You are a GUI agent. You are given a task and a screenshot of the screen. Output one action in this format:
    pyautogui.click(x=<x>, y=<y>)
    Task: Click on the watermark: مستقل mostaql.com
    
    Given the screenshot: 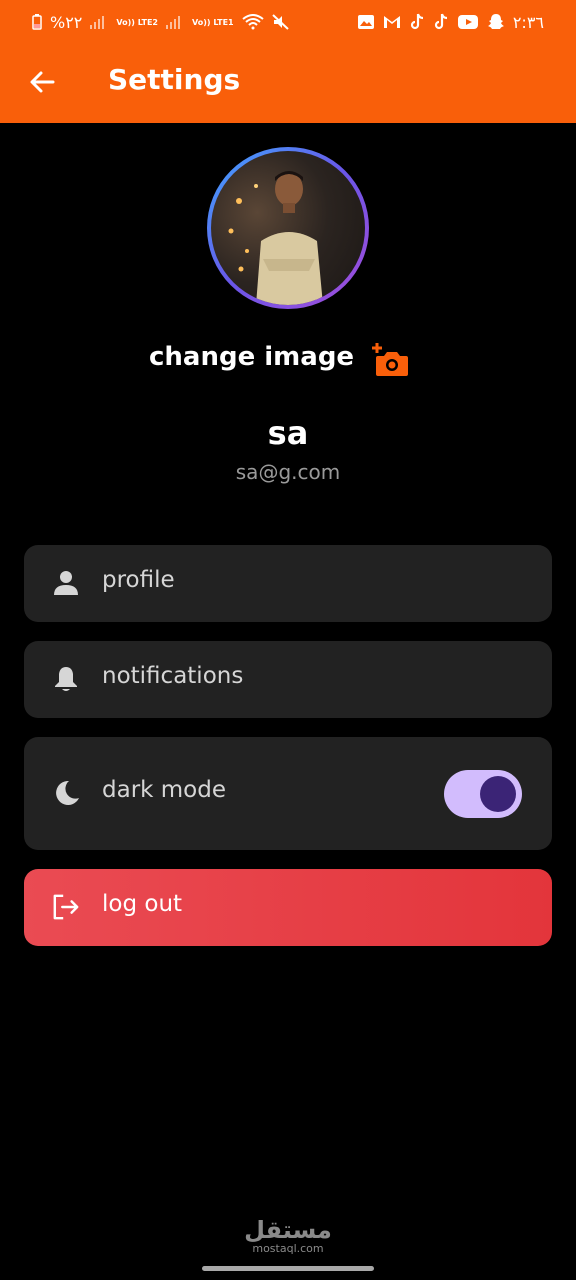 What is the action you would take?
    pyautogui.click(x=288, y=1236)
    